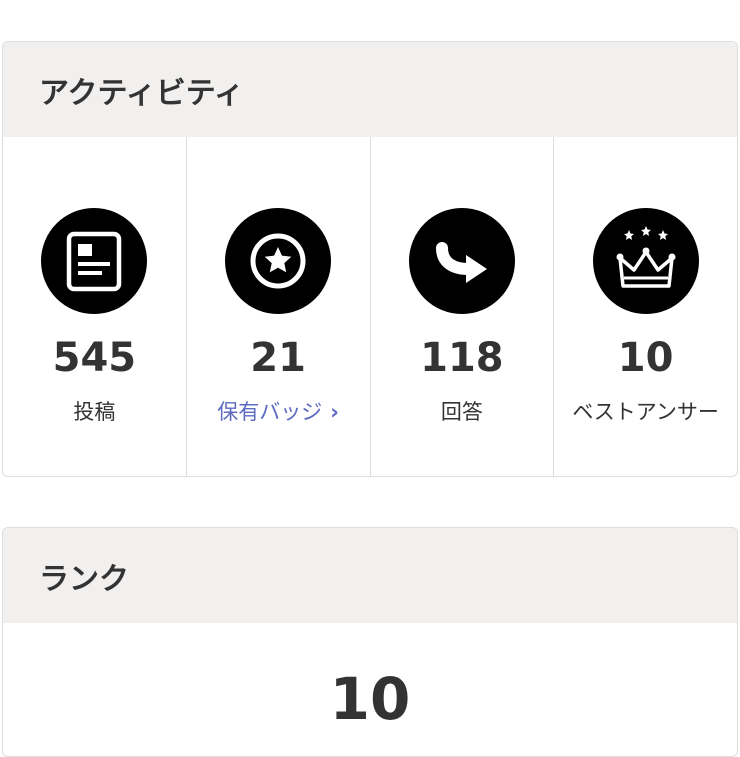 The width and height of the screenshot is (740, 757). Describe the element at coordinates (461, 412) in the screenshot. I see `answers-label: 回答` at that location.